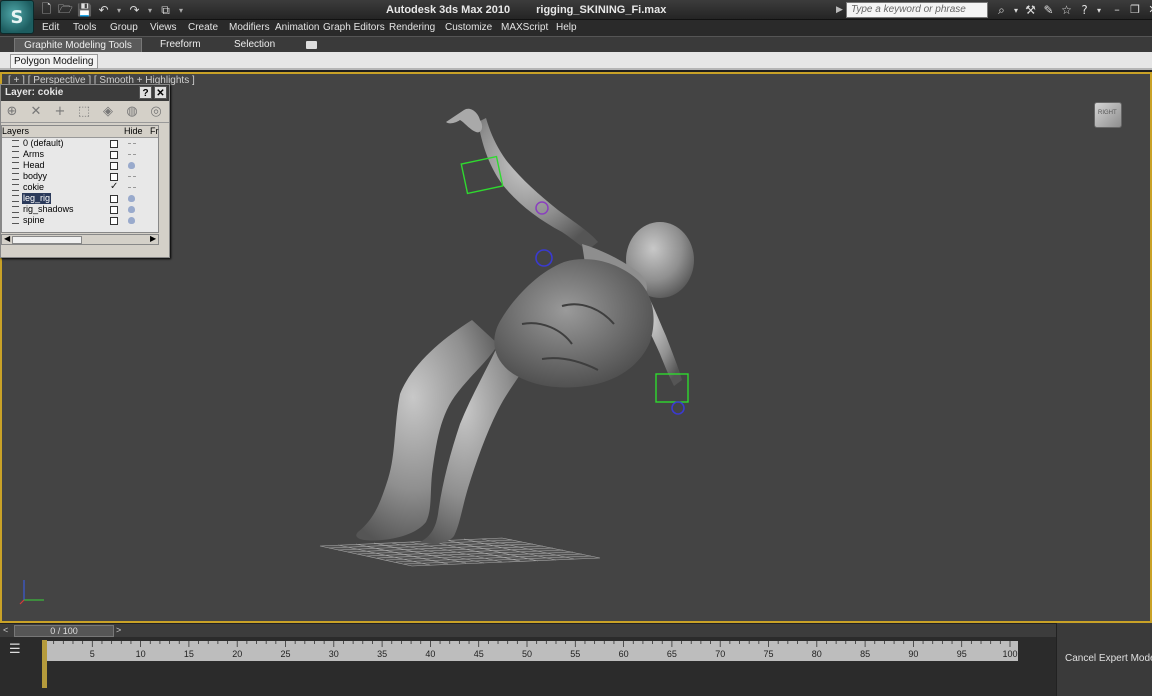 Image resolution: width=1152 pixels, height=696 pixels. What do you see at coordinates (132, 112) in the screenshot?
I see `hide-all-layers-icon: ◍` at bounding box center [132, 112].